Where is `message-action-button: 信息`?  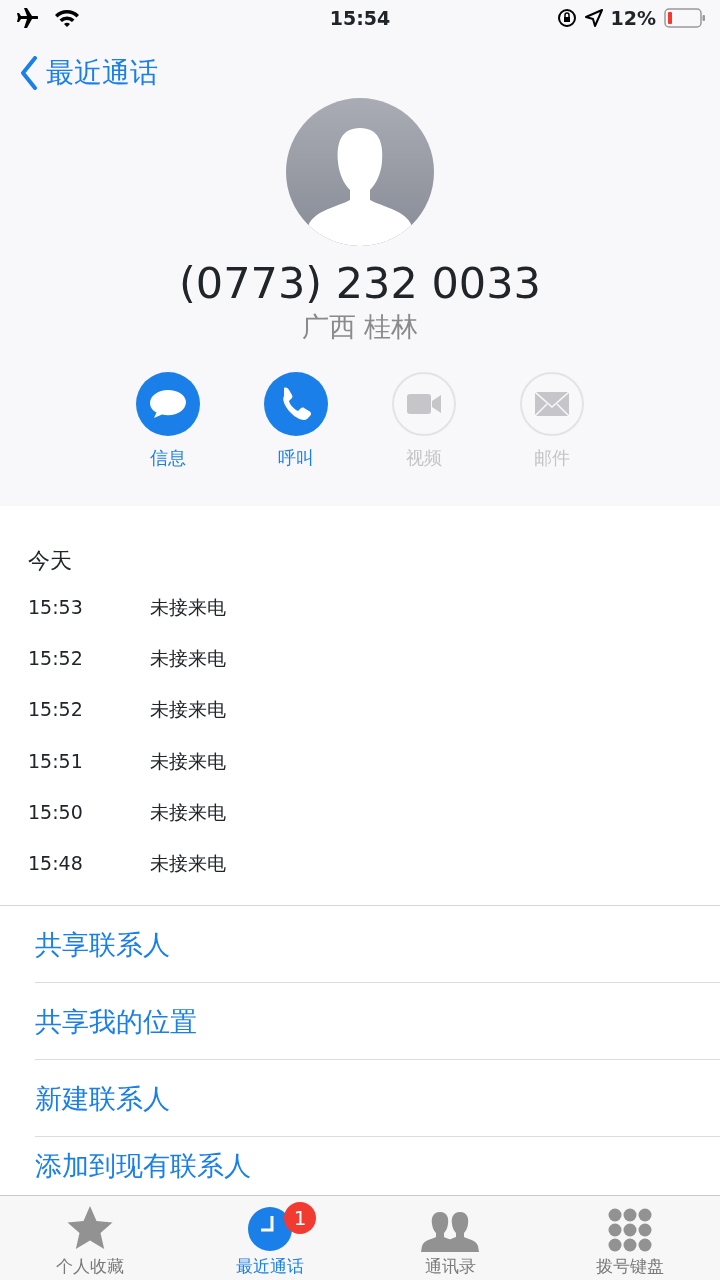
message-action-button: 信息 is located at coordinates (168, 421).